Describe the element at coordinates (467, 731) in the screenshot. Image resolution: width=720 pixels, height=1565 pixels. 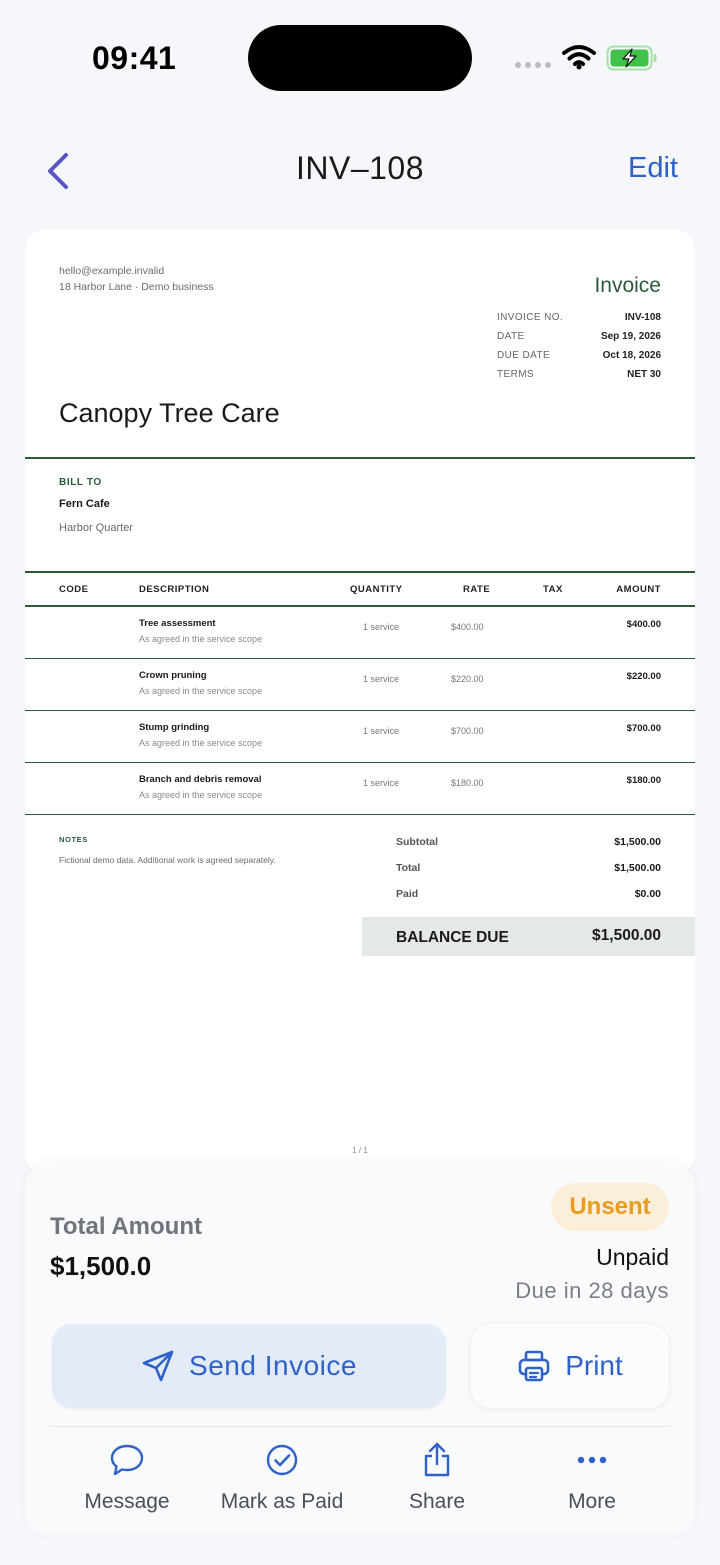
I see `item-rate: $700.00` at that location.